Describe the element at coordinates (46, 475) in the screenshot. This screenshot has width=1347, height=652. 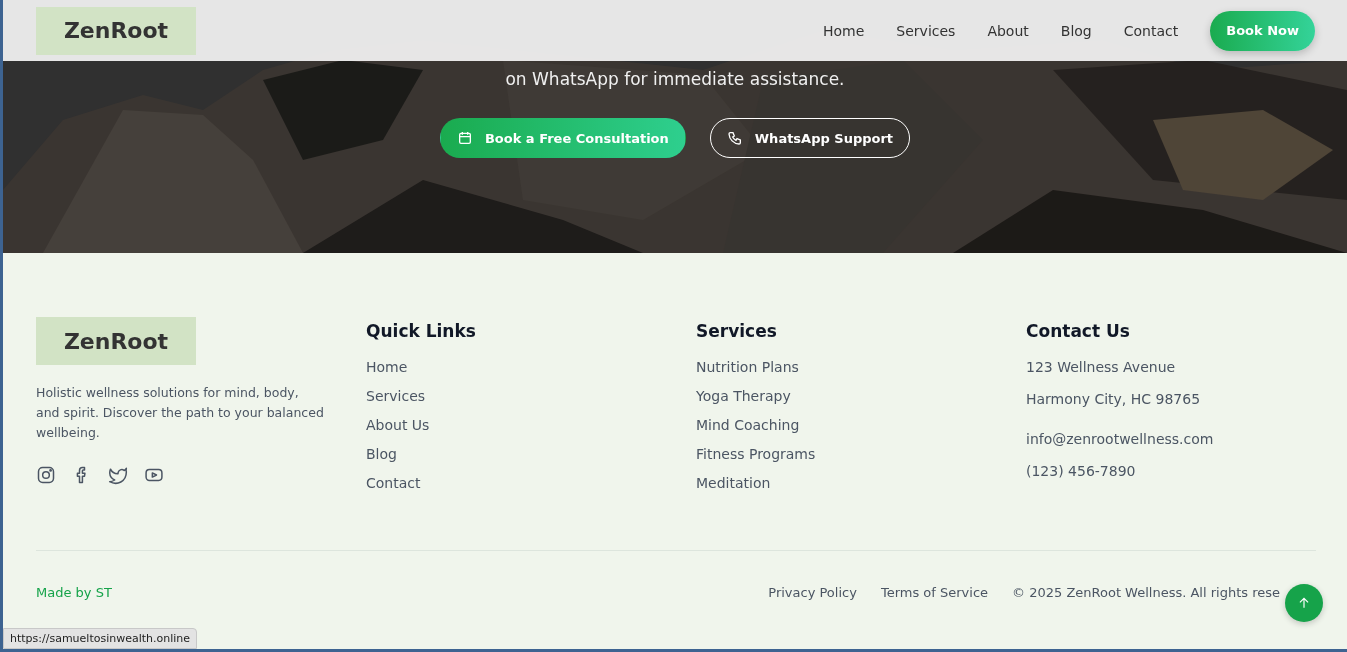
I see `instagram-icon` at that location.